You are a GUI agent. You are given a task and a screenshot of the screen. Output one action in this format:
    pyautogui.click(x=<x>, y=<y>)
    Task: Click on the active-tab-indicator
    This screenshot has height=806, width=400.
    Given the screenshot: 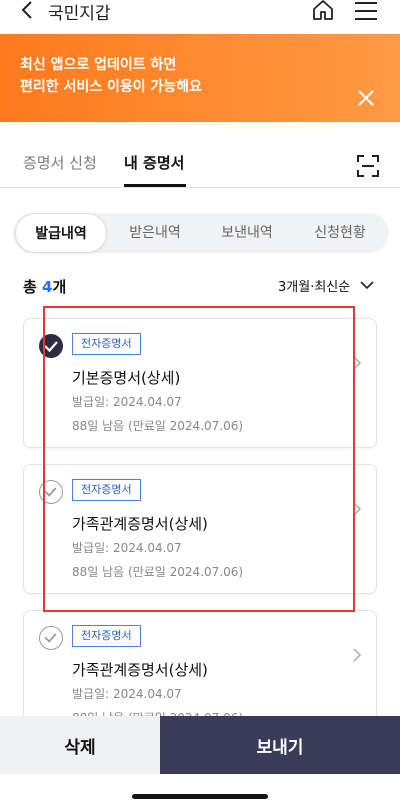 What is the action you would take?
    pyautogui.click(x=155, y=185)
    